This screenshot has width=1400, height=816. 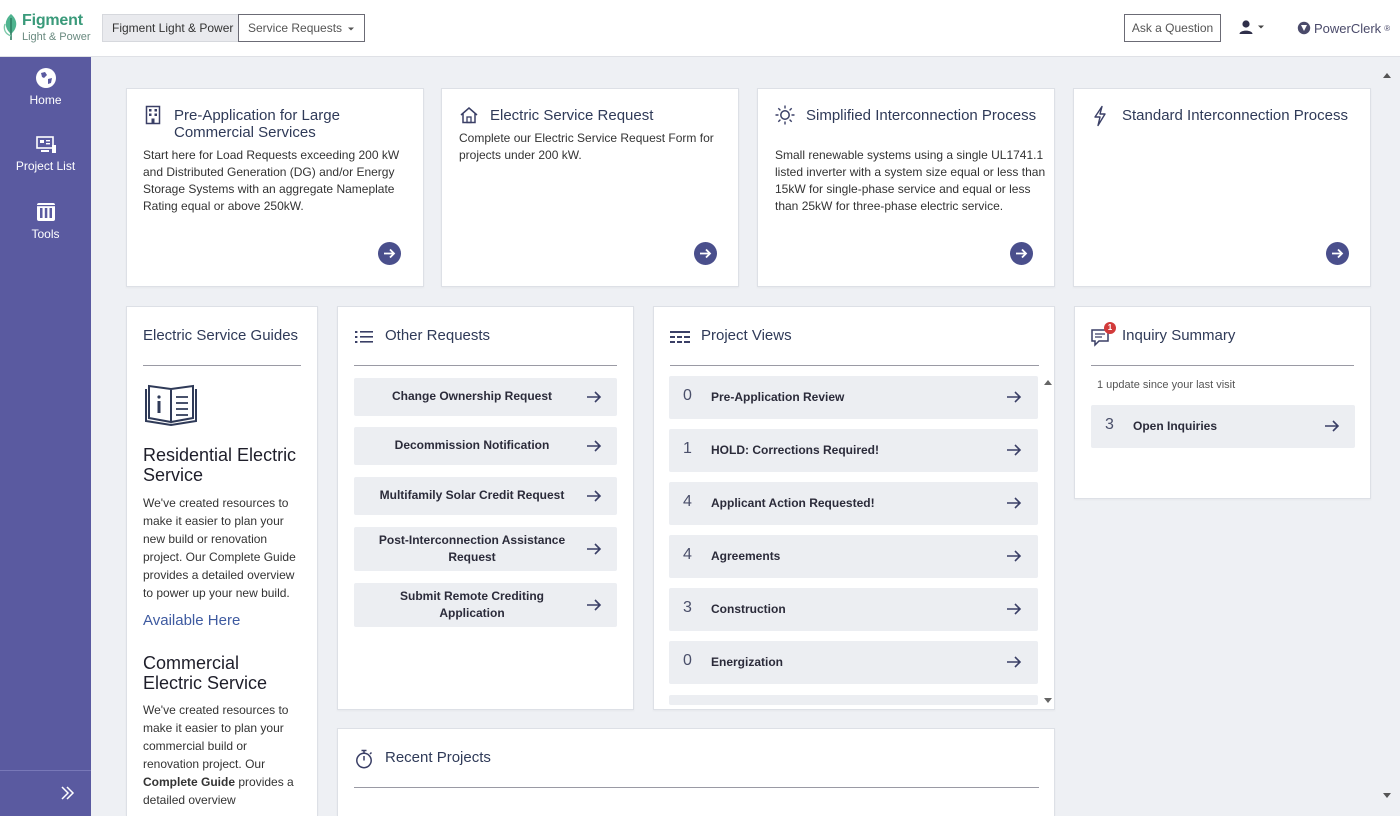 I want to click on brand-name: Figment, so click(x=52, y=20).